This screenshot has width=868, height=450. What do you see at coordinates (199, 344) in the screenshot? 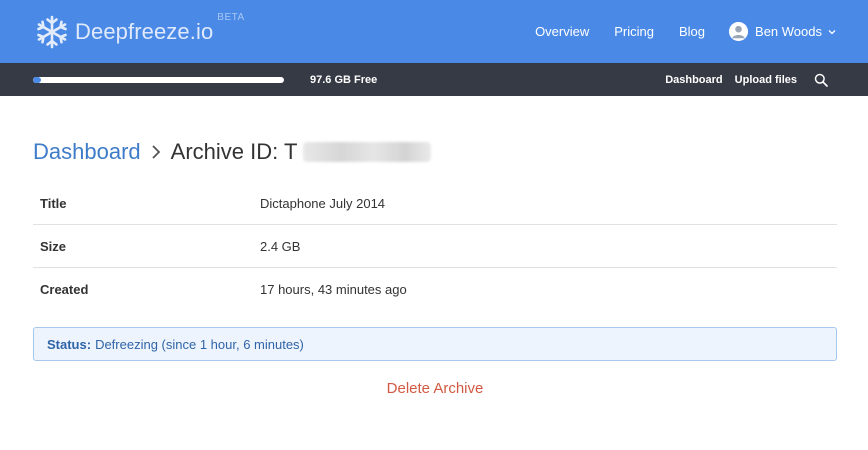
I see `status-text: Defreezing (since 1 hour, 6 minutes)` at bounding box center [199, 344].